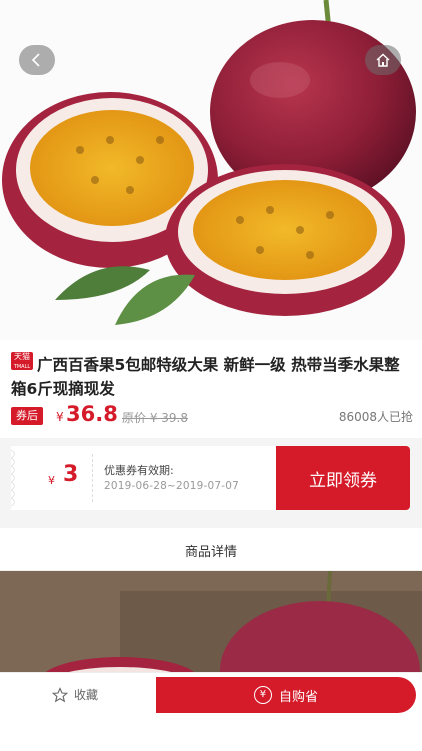 Image resolution: width=422 pixels, height=751 pixels. What do you see at coordinates (298, 697) in the screenshot?
I see `buy-label: 自购省` at bounding box center [298, 697].